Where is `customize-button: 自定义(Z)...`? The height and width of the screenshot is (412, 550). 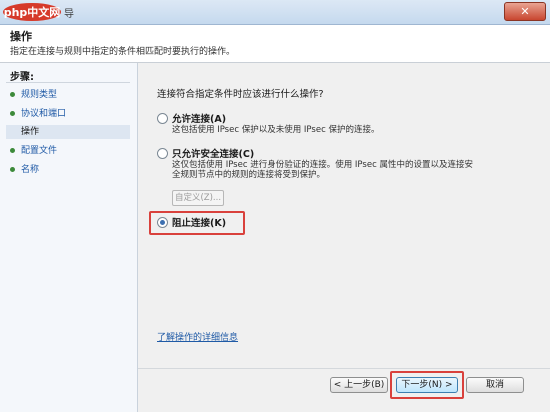
customize-button: 自定义(Z)... is located at coordinates (198, 198).